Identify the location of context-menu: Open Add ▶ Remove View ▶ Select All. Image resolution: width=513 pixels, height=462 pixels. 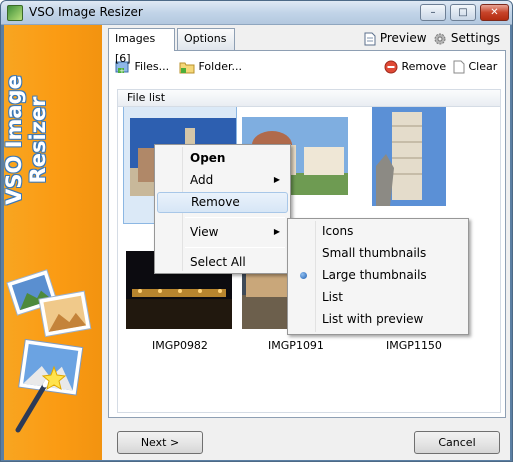
(222, 209).